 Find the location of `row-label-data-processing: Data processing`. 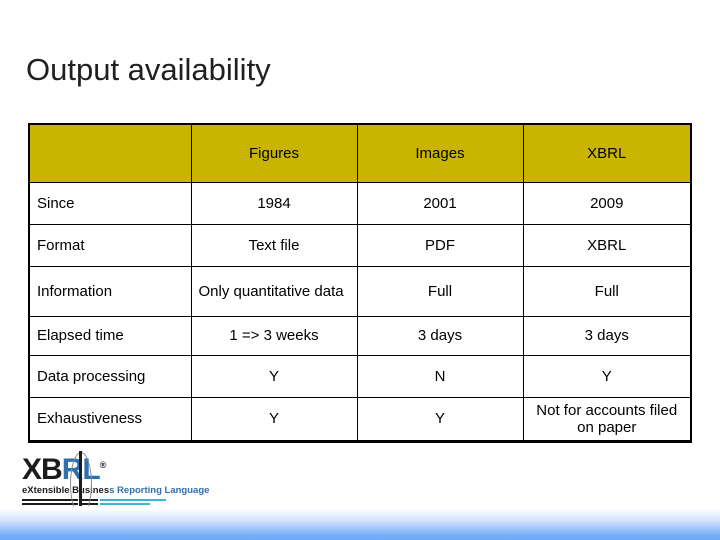

row-label-data-processing: Data processing is located at coordinates (110, 376).